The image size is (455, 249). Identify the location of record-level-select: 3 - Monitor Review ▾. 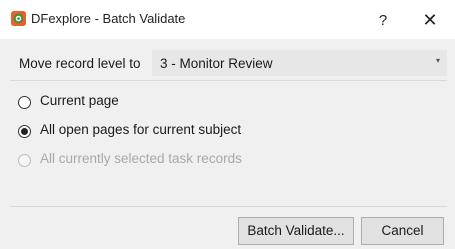
(299, 63).